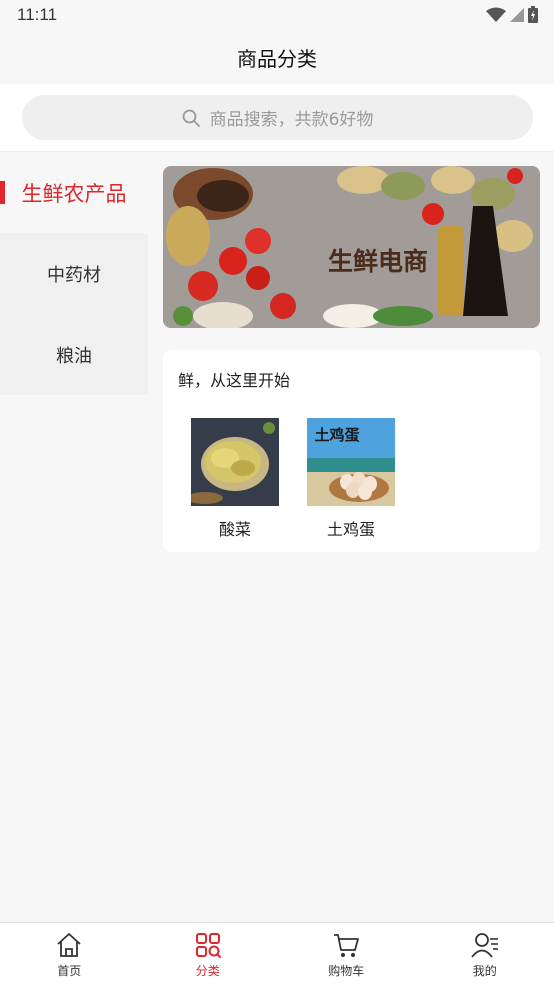 This screenshot has height=984, width=554. I want to click on sidebar-item-label: 生鲜农产品, so click(74, 193).